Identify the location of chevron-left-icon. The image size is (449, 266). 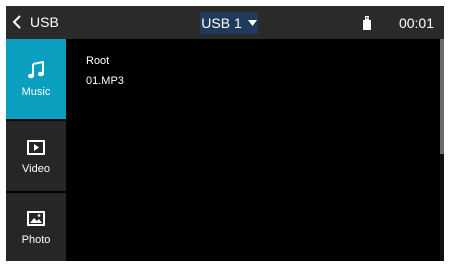
(16, 22).